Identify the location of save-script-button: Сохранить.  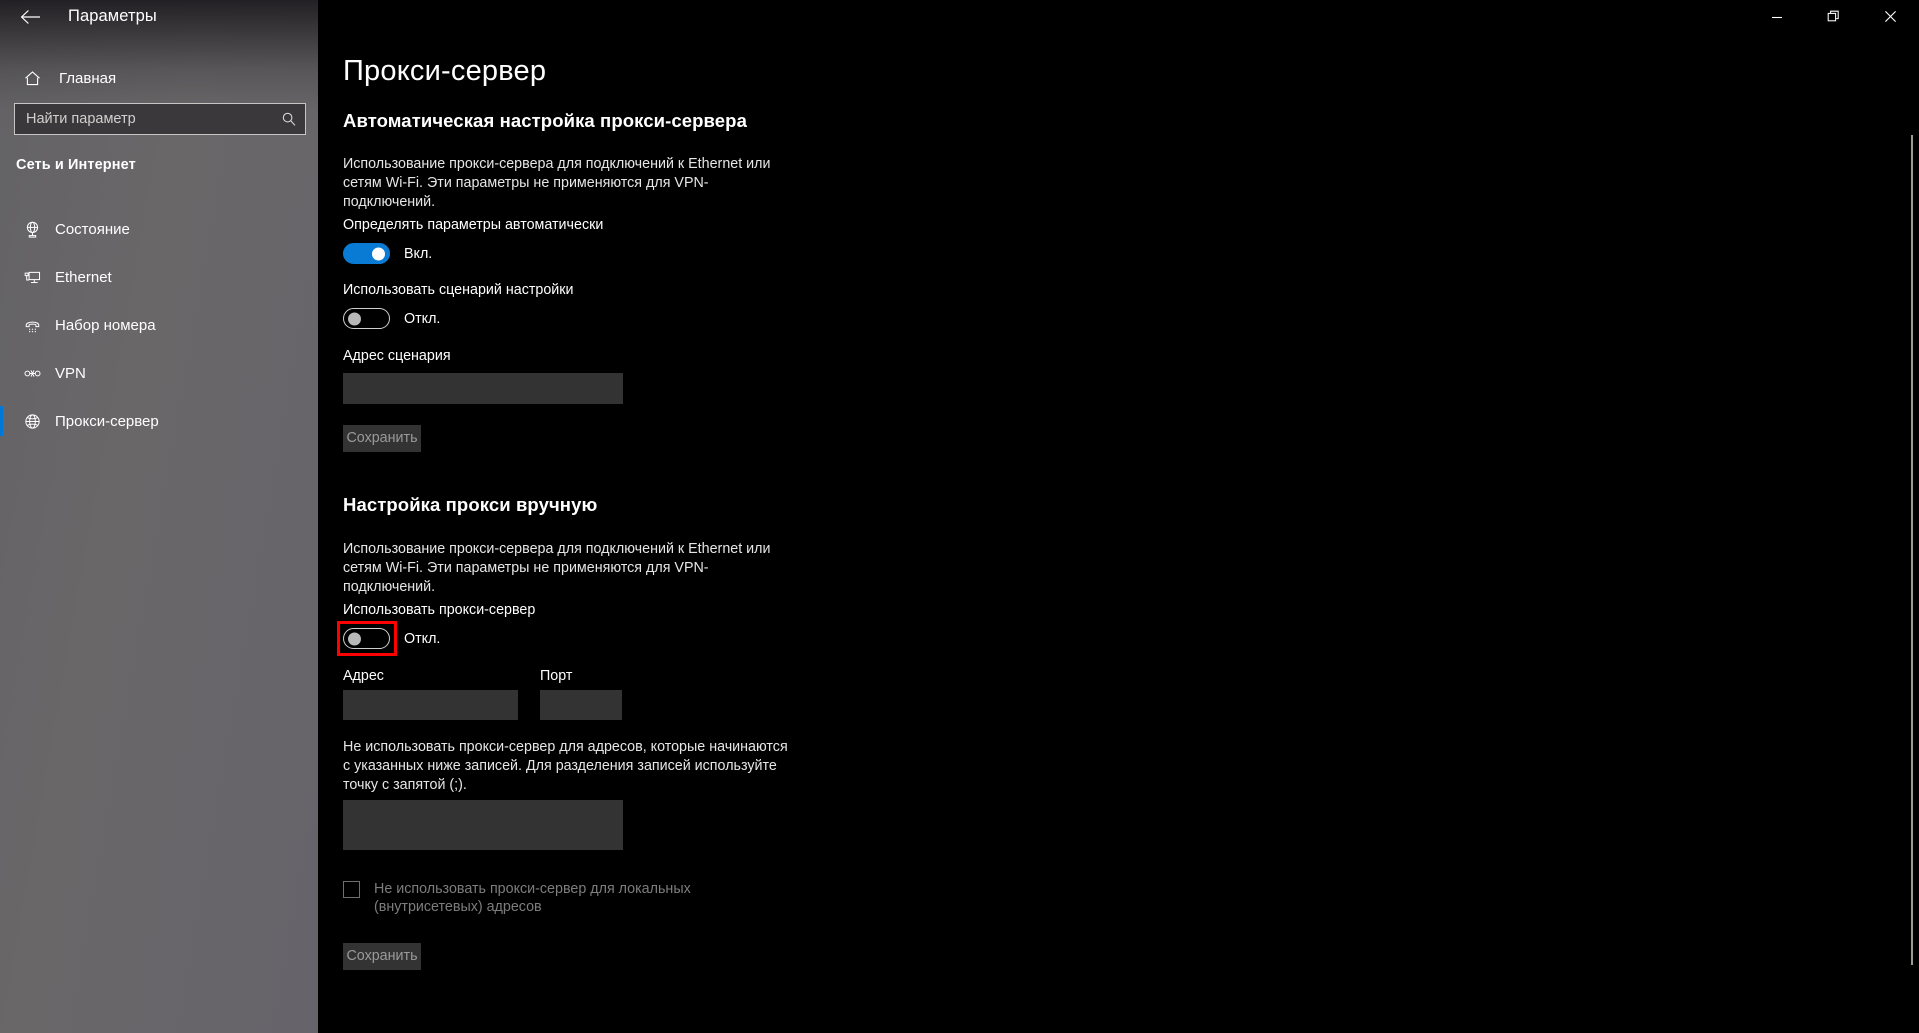
(382, 438).